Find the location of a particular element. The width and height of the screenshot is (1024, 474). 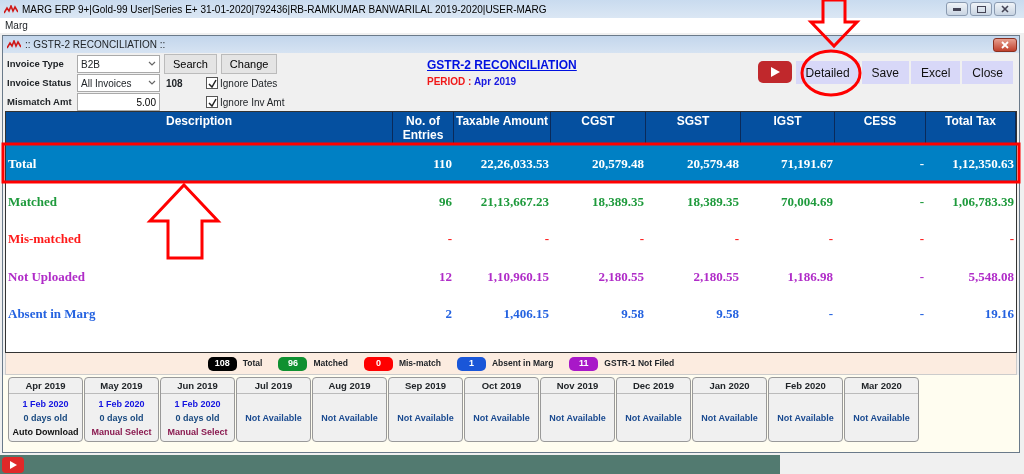

month-card: Jan 2020 Not Available is located at coordinates (729, 409).